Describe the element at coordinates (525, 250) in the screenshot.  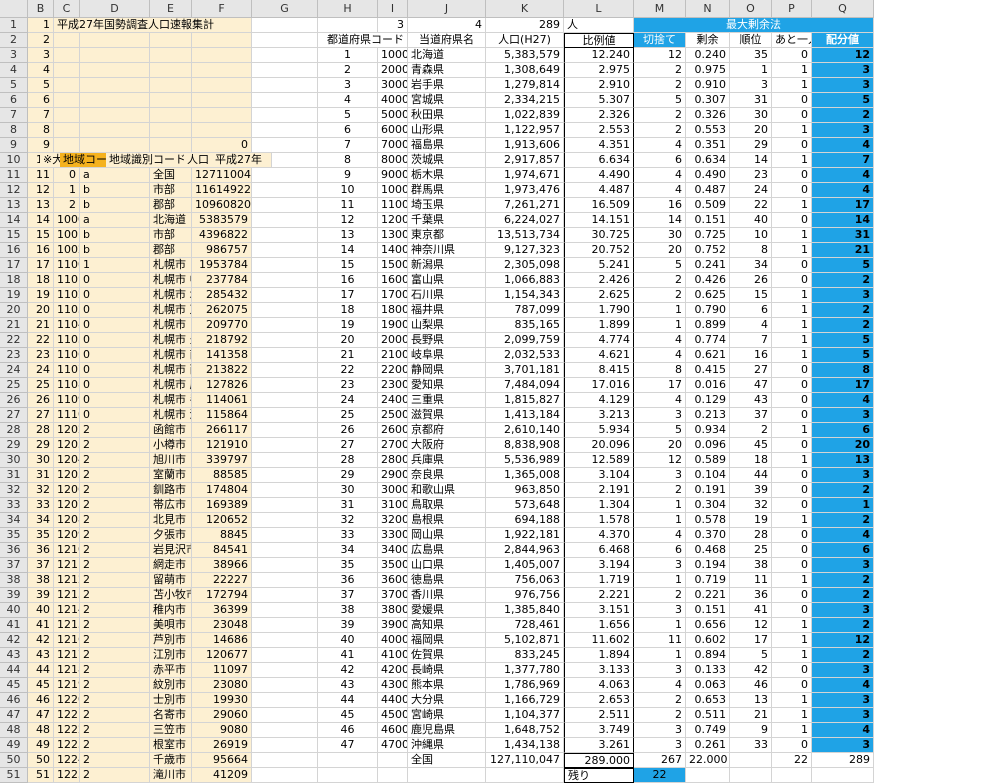
I see `population-cell: 9,127,323` at that location.